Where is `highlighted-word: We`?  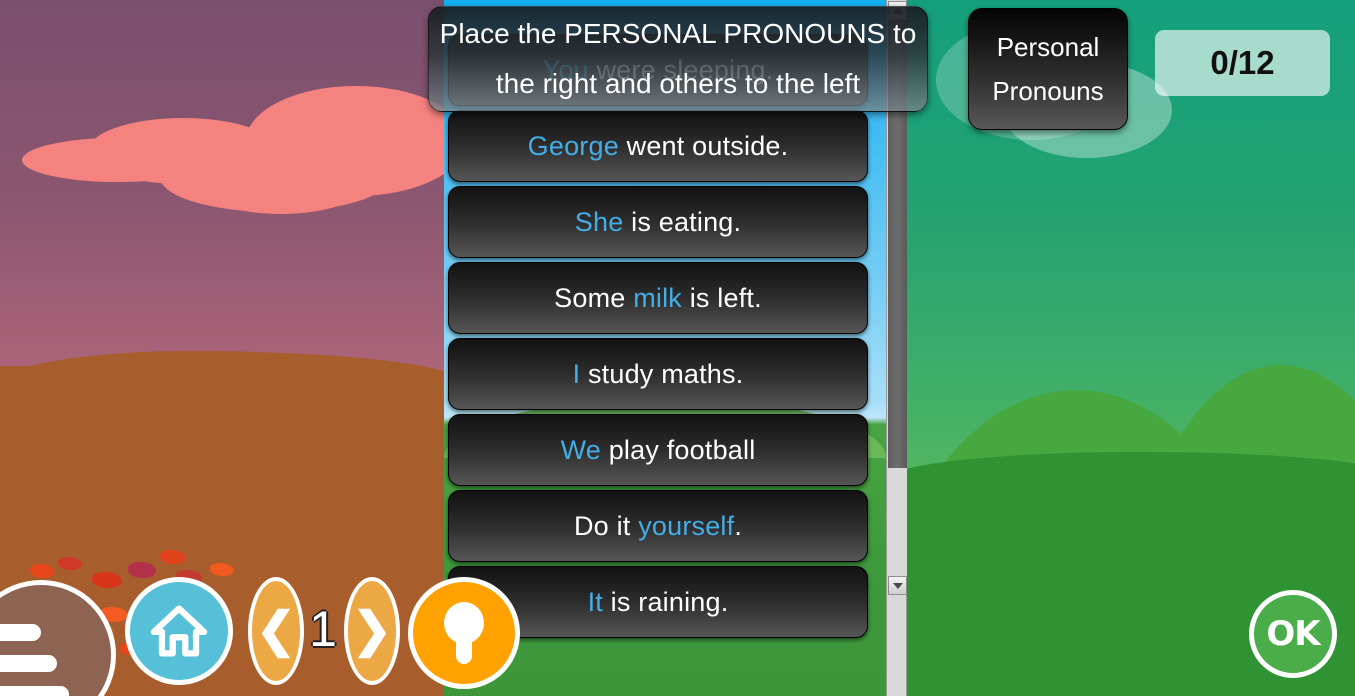
highlighted-word: We is located at coordinates (580, 449).